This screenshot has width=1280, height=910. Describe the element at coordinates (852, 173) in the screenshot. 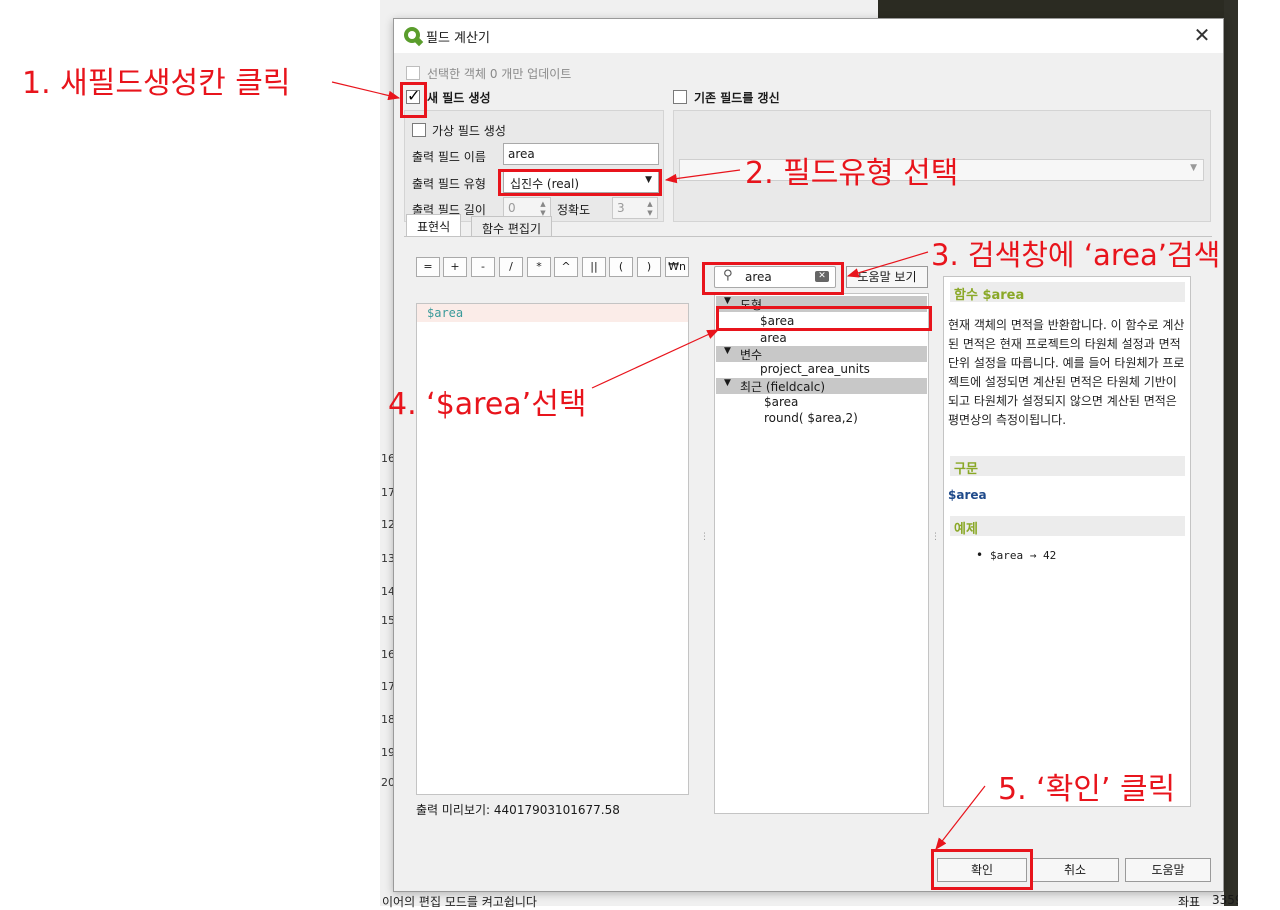

I see `annotation-step-2: 2. 필드유형 선택` at that location.